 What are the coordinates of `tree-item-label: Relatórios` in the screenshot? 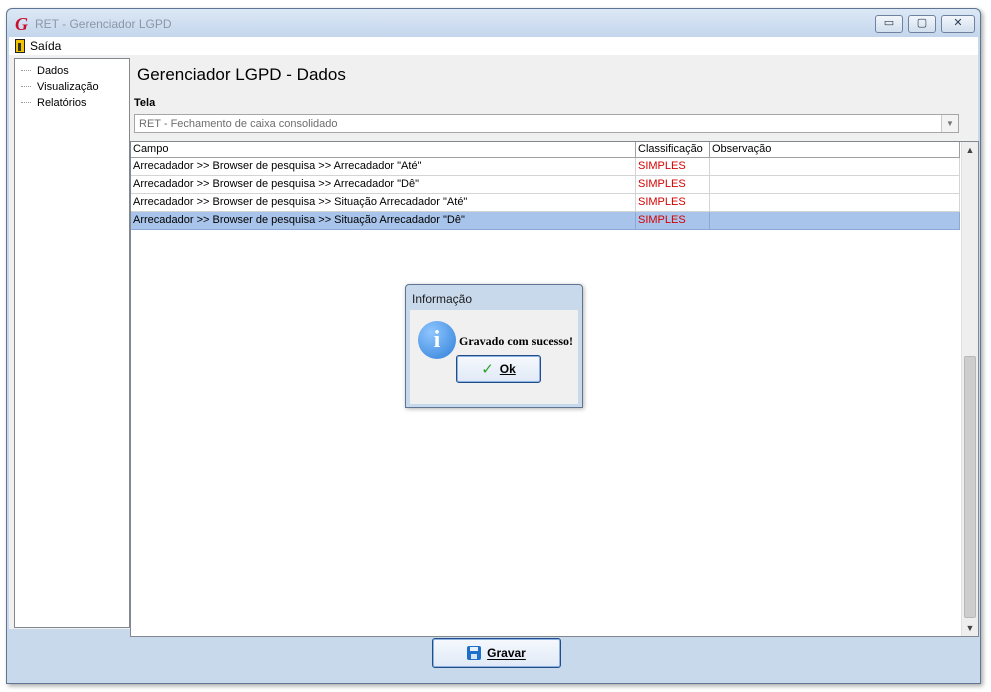 It's located at (62, 102).